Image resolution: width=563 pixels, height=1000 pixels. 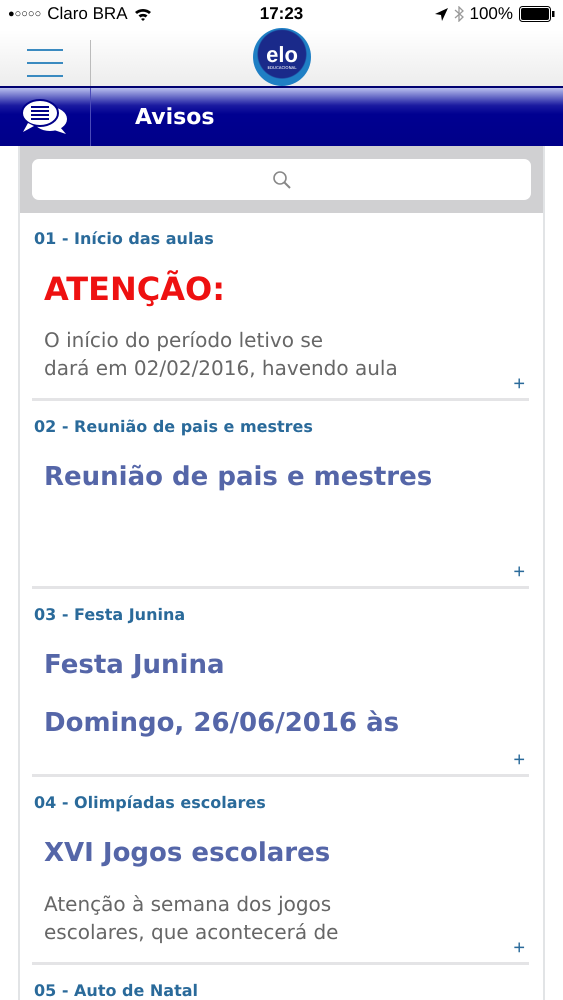 What do you see at coordinates (87, 14) in the screenshot?
I see `carrier-name: Claro BRA` at bounding box center [87, 14].